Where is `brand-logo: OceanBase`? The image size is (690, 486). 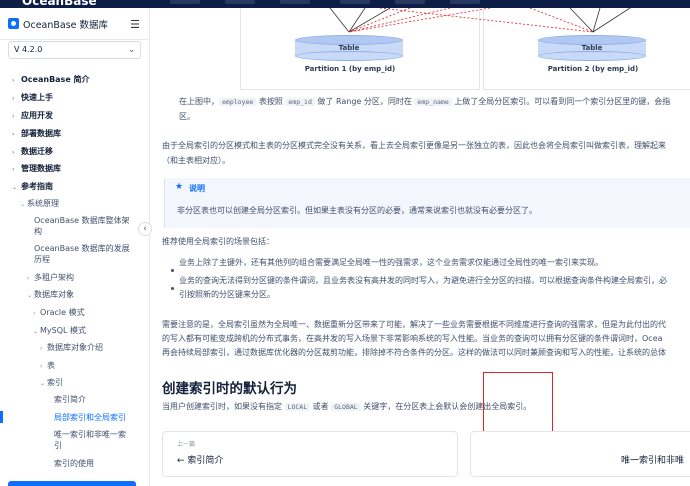 brand-logo: OceanBase is located at coordinates (59, 4).